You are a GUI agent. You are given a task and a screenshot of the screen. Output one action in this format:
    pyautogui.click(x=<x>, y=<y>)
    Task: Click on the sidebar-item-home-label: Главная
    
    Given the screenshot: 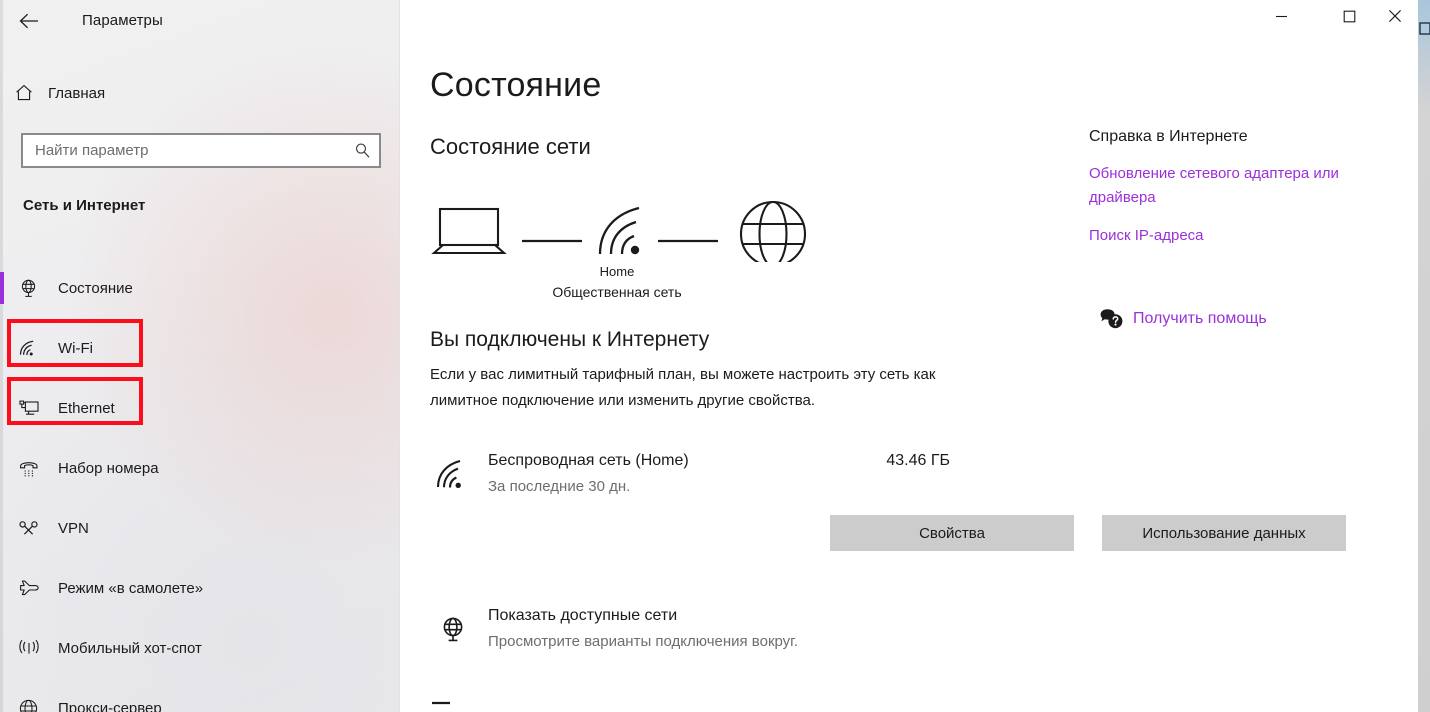 What is the action you would take?
    pyautogui.click(x=77, y=93)
    